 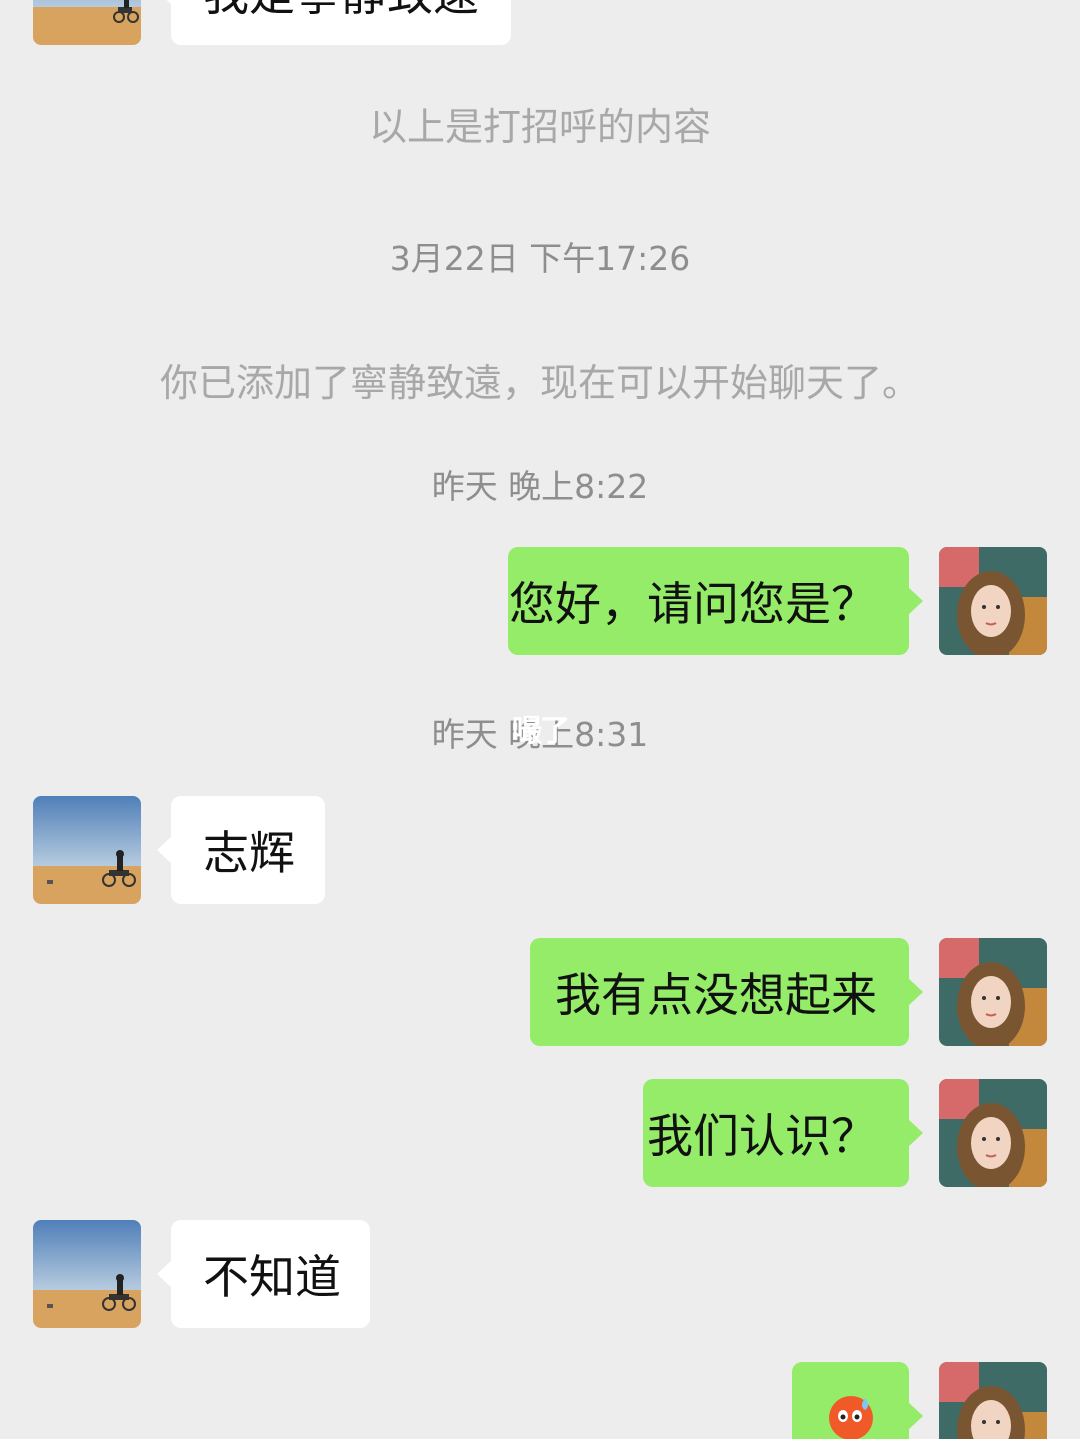 What do you see at coordinates (540, 486) in the screenshot?
I see `timestamp: 昨天 晚上8:22` at bounding box center [540, 486].